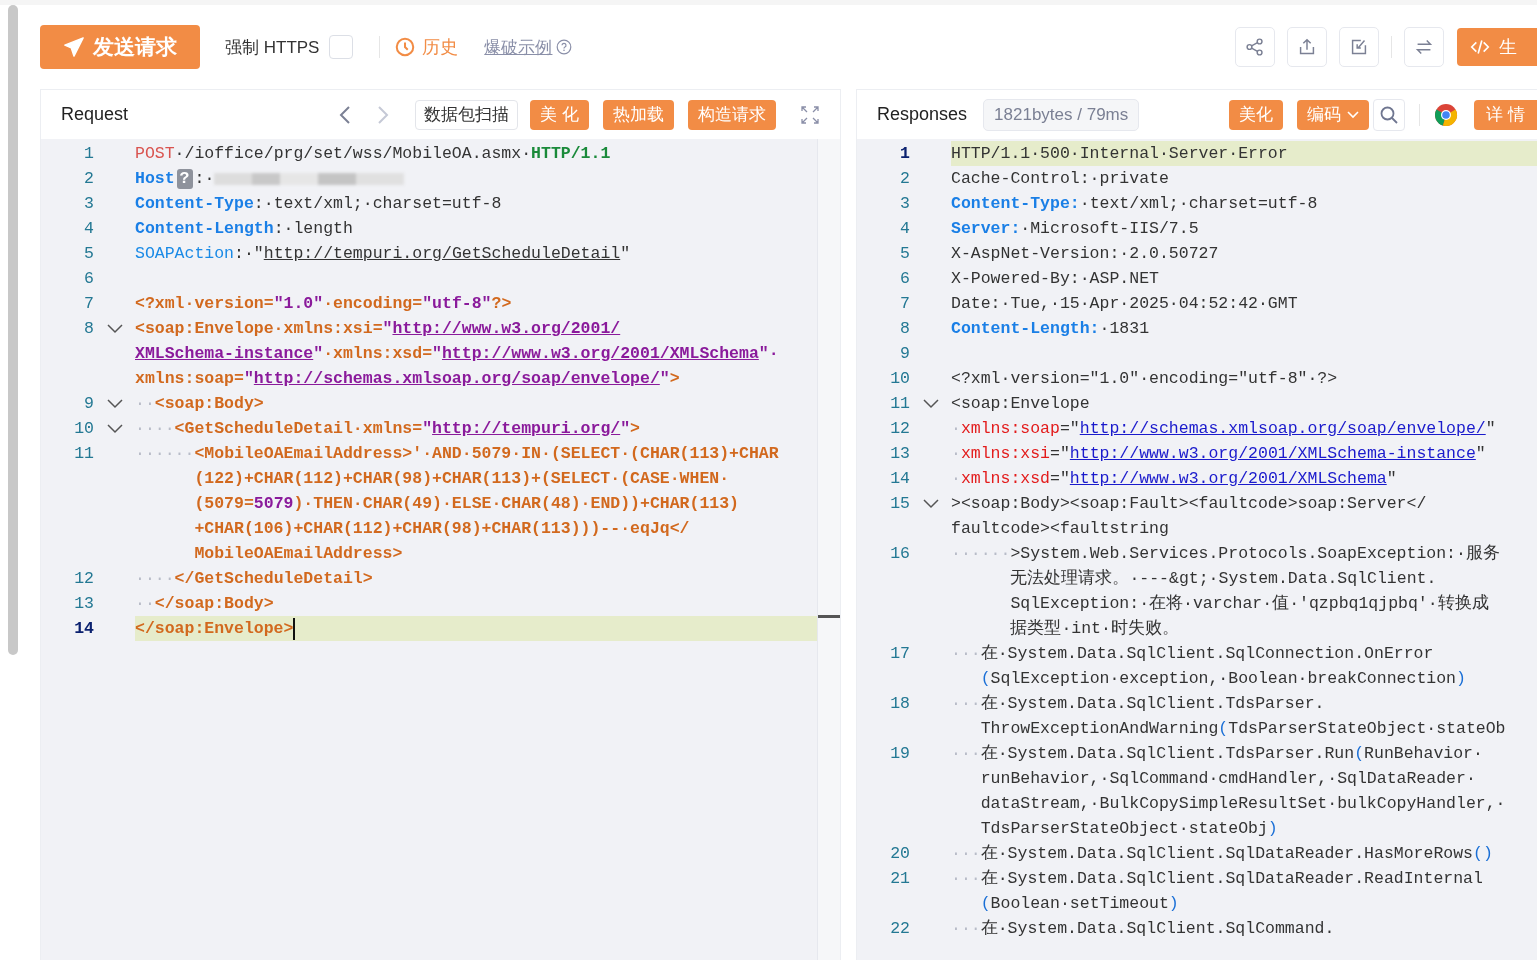 The image size is (1537, 960). Describe the element at coordinates (899, 879) in the screenshot. I see `line-number: 21` at that location.